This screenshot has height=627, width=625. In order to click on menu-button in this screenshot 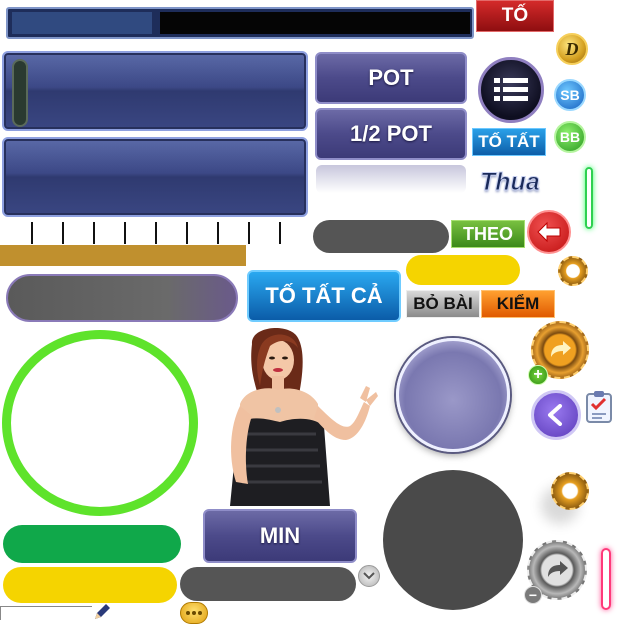, I will do `click(511, 90)`.